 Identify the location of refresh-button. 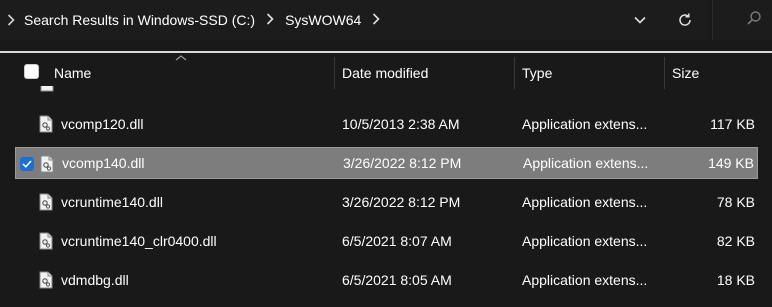
(685, 20).